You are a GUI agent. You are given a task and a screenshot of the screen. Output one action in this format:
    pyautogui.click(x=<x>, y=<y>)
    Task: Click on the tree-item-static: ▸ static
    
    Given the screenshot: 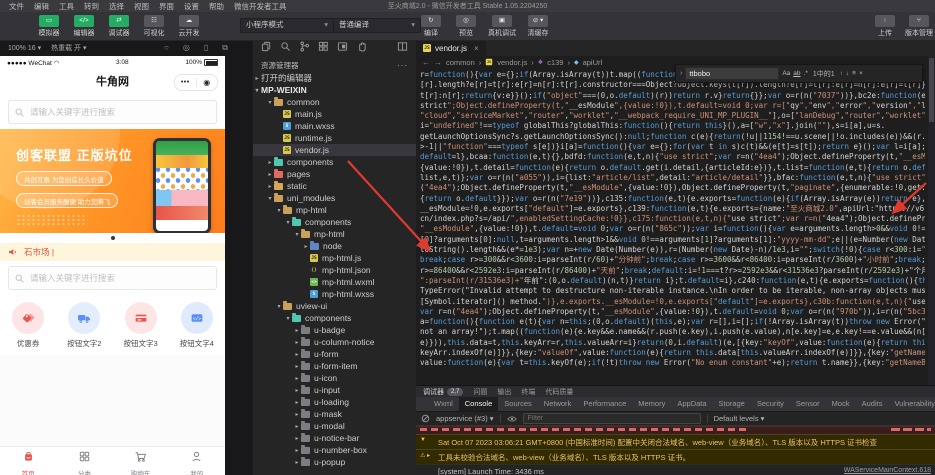 What is the action you would take?
    pyautogui.click(x=334, y=186)
    